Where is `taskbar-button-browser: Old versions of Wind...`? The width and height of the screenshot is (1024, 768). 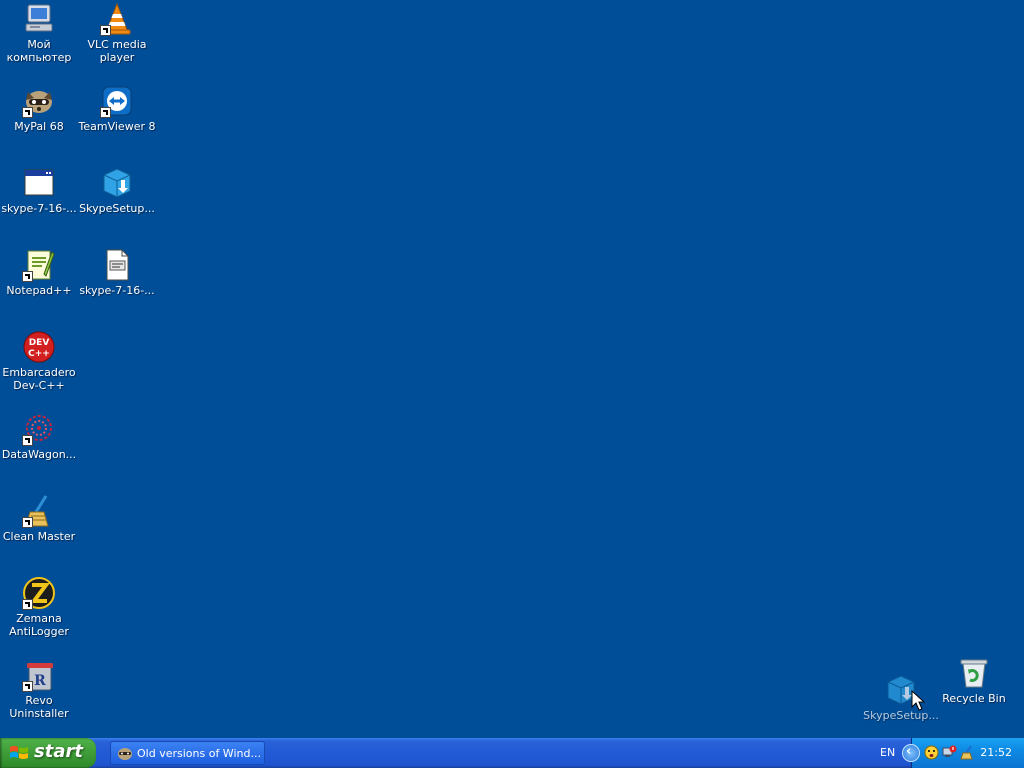 taskbar-button-browser: Old versions of Wind... is located at coordinates (187, 753).